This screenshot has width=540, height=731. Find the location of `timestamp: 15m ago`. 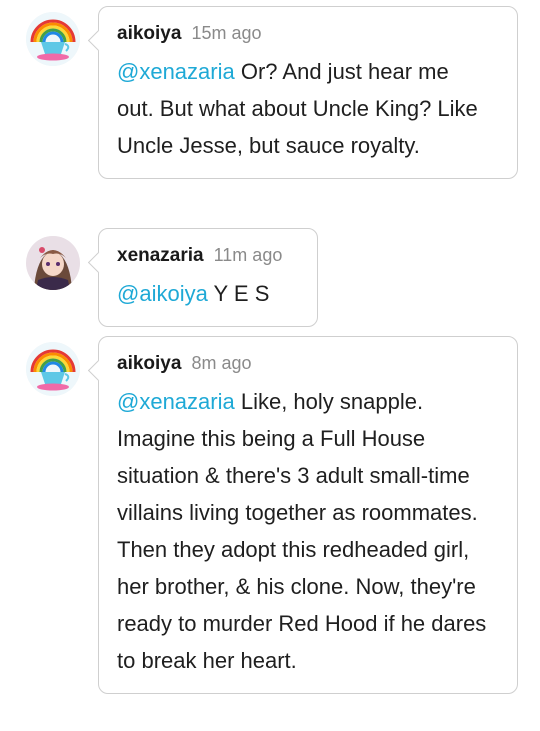

timestamp: 15m ago is located at coordinates (226, 33).